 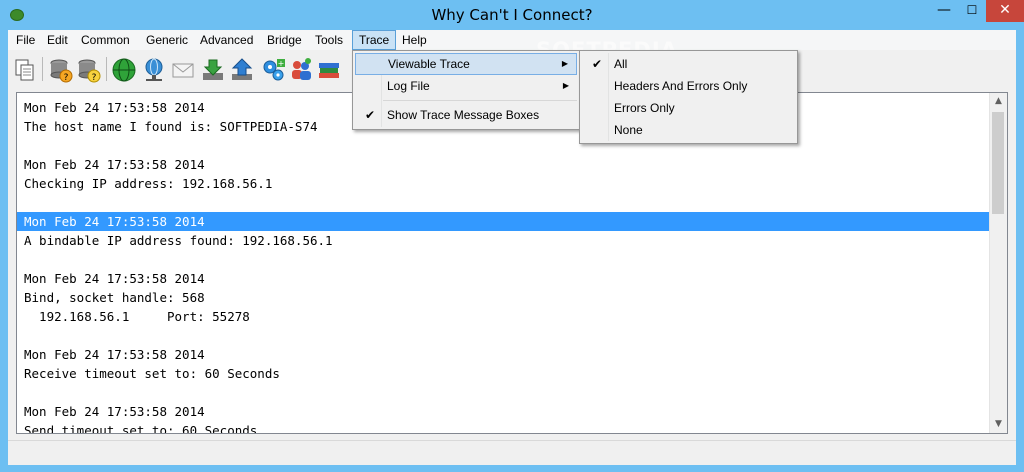 I want to click on menu-item-label: Log File, so click(x=408, y=86).